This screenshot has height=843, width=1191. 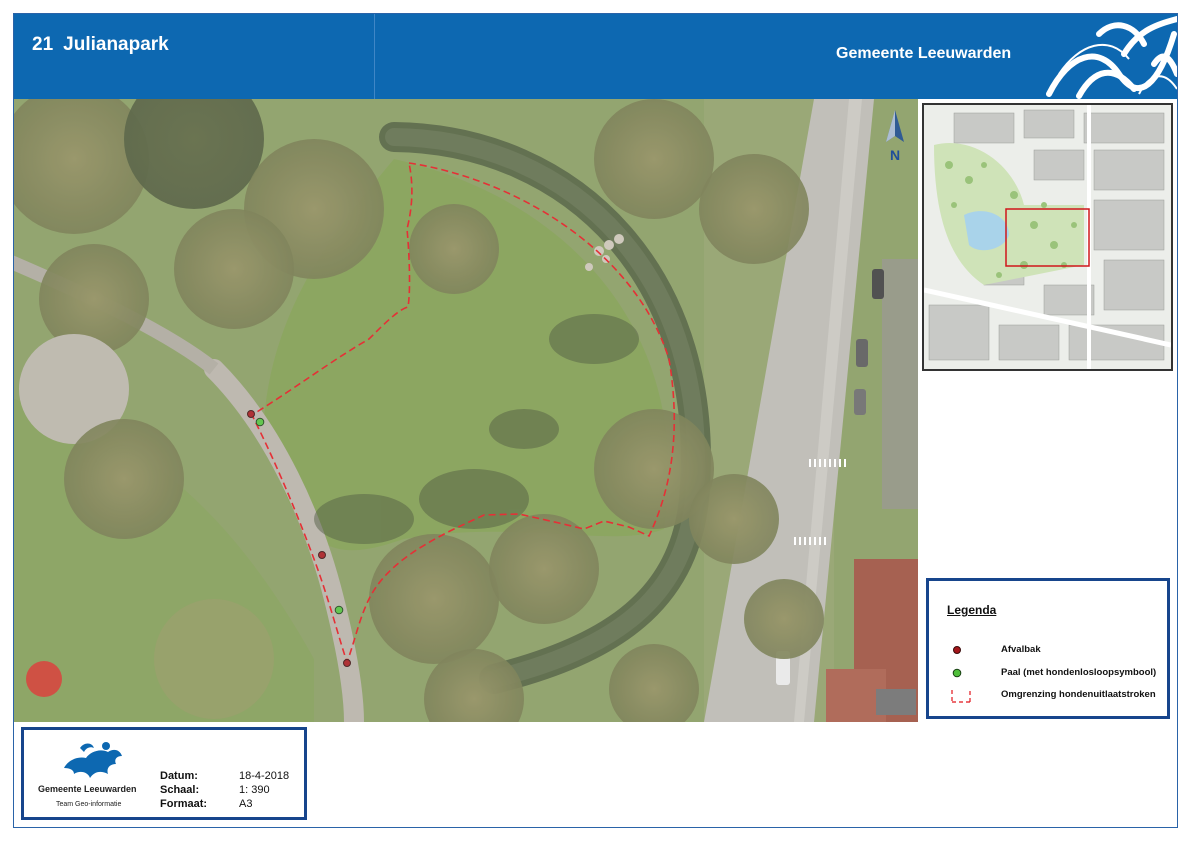 What do you see at coordinates (1079, 672) in the screenshot?
I see `legend-label: Paal (met hondenlosloopsymbool)` at bounding box center [1079, 672].